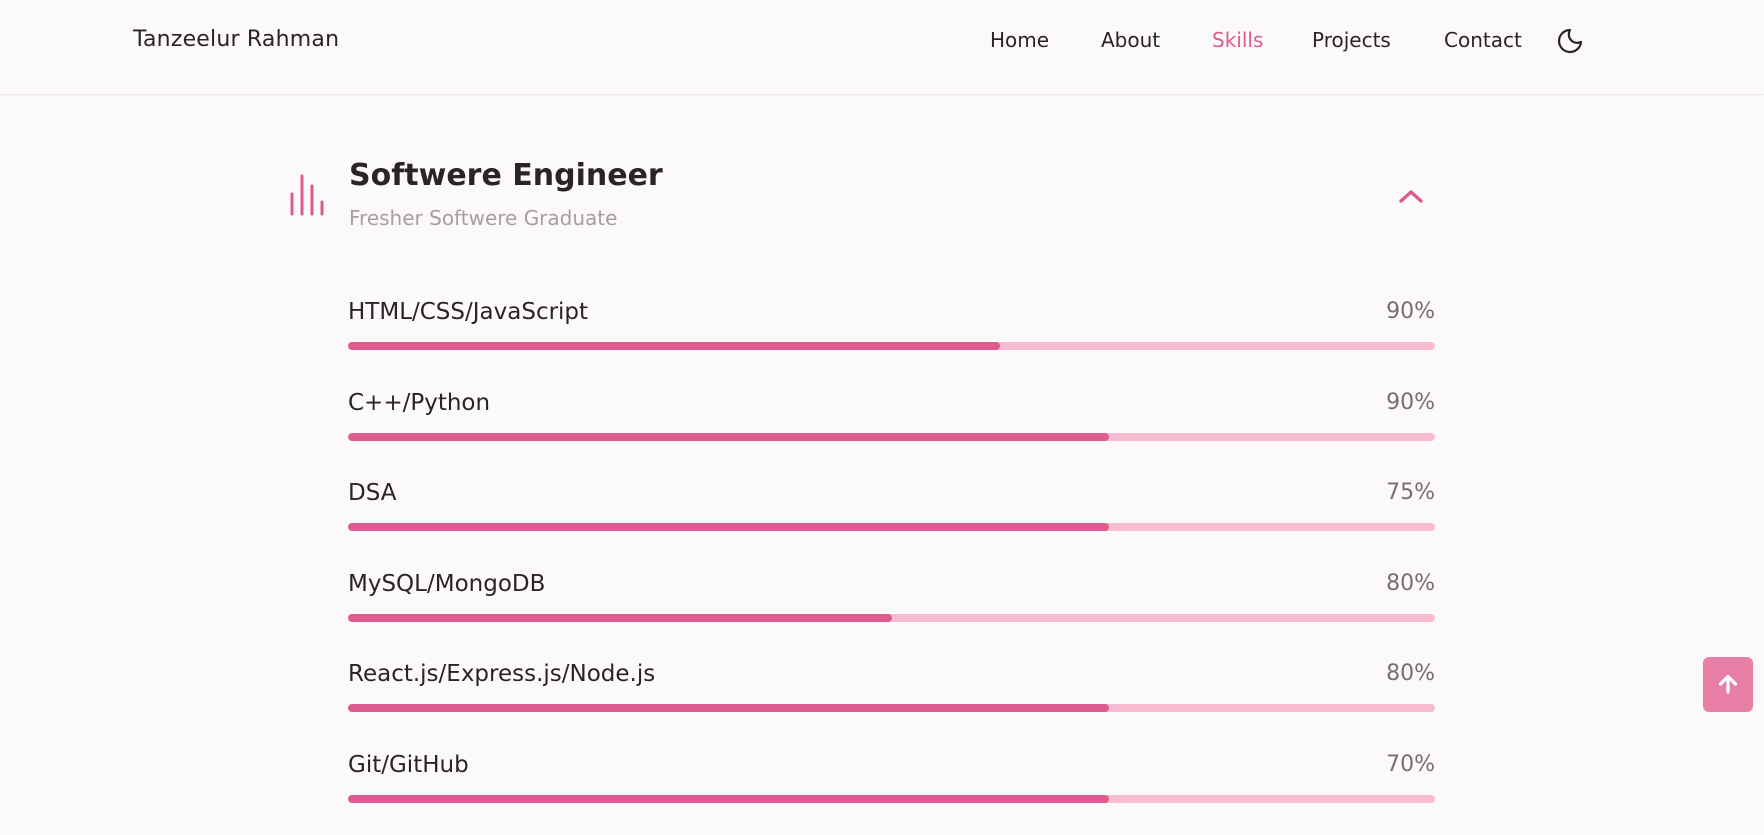 The height and width of the screenshot is (835, 1764). What do you see at coordinates (1019, 40) in the screenshot?
I see `nav-link-home: Home` at bounding box center [1019, 40].